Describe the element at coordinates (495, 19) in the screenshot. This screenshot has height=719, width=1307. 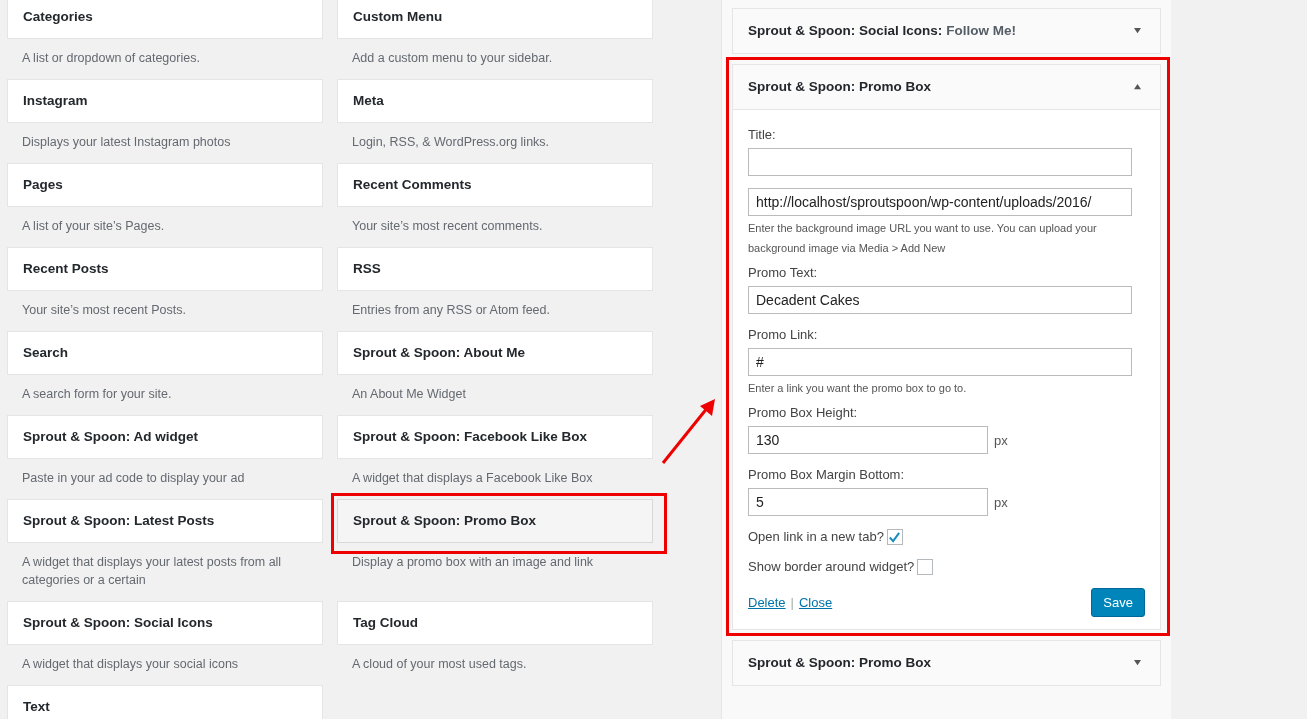
I see `widget-tile: Custom Menu` at that location.